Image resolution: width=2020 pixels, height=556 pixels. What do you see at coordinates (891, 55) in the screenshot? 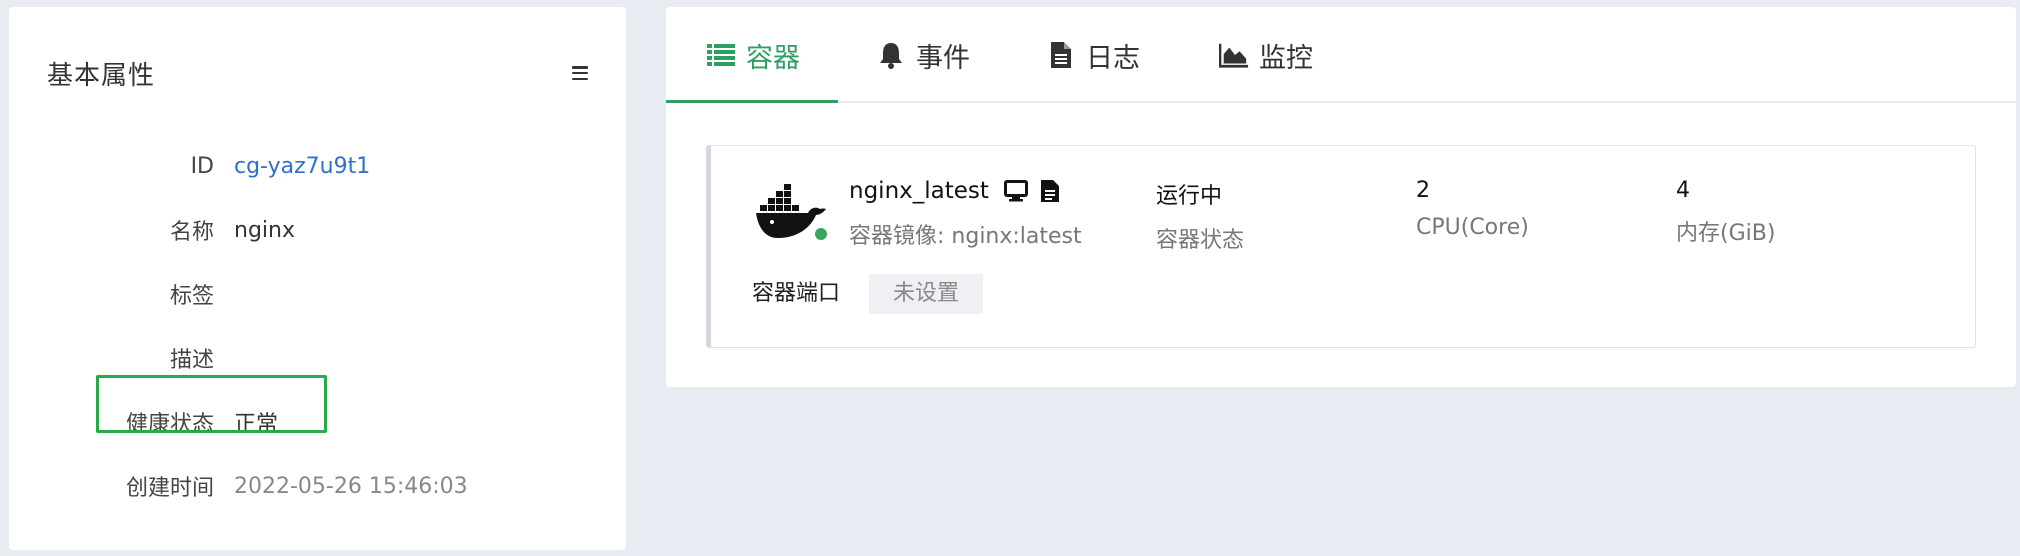
I see `bell-icon` at bounding box center [891, 55].